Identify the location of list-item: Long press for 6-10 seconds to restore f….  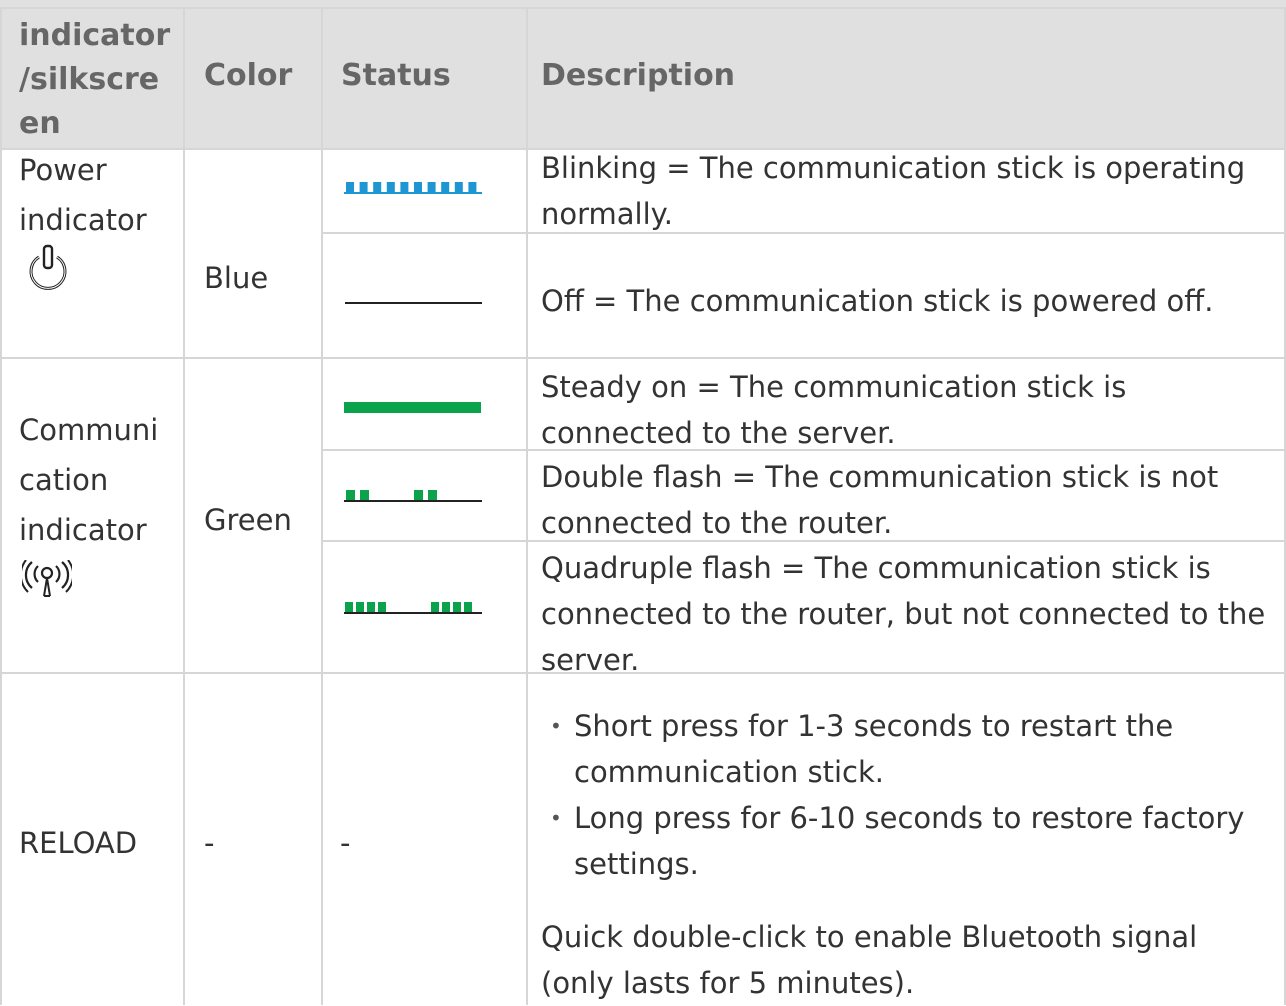
(905, 841).